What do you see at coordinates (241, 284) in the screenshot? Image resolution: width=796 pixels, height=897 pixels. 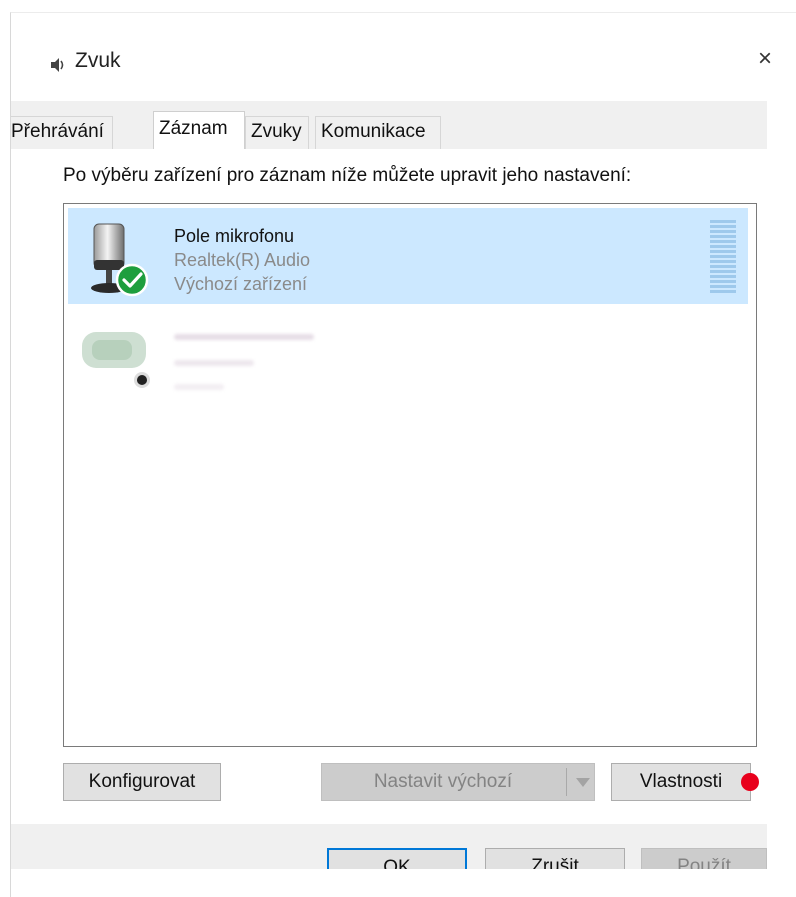 I see `device-status: Výchozí zařízení` at bounding box center [241, 284].